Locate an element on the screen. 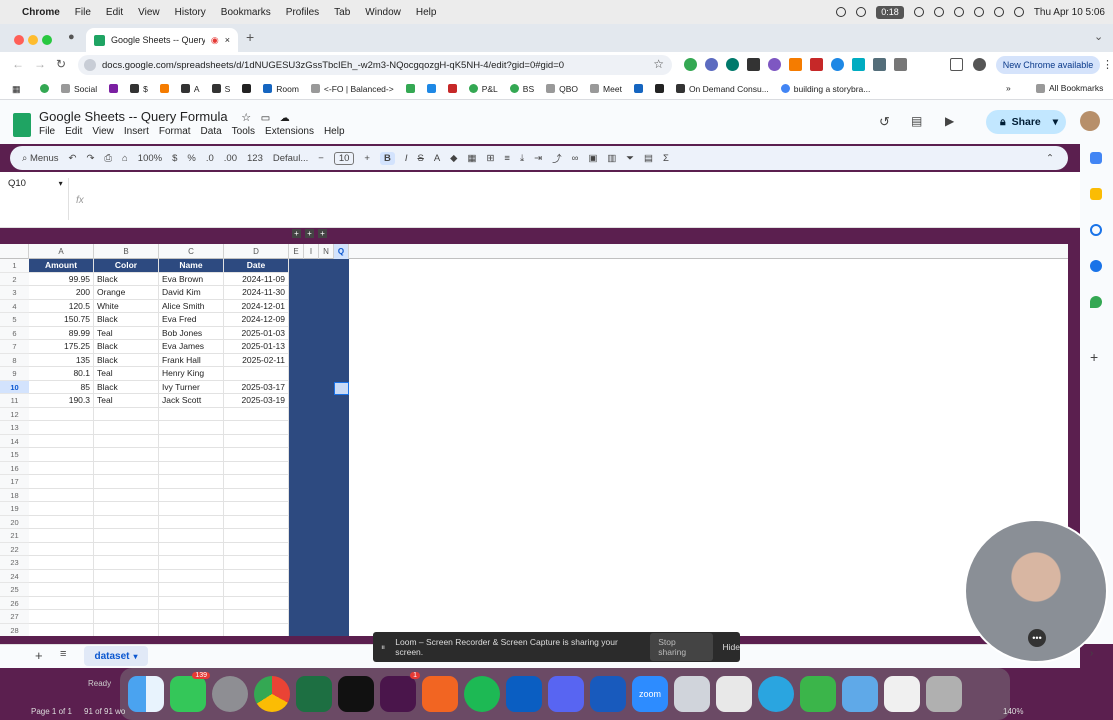 Image resolution: width=1113 pixels, height=720 pixels. zoom-window-button is located at coordinates (47, 40).